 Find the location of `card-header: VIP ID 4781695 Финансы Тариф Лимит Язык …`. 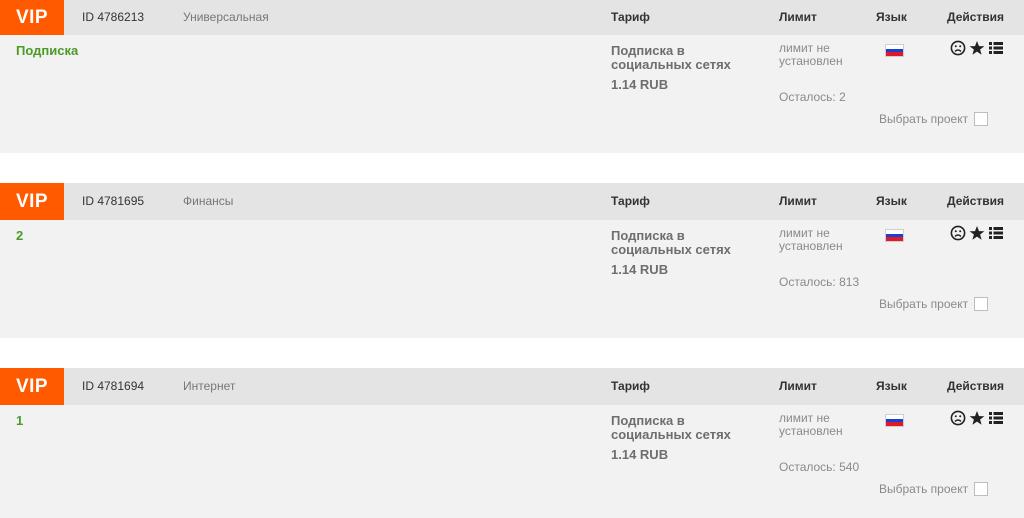

card-header: VIP ID 4781695 Финансы Тариф Лимит Язык … is located at coordinates (512, 201).